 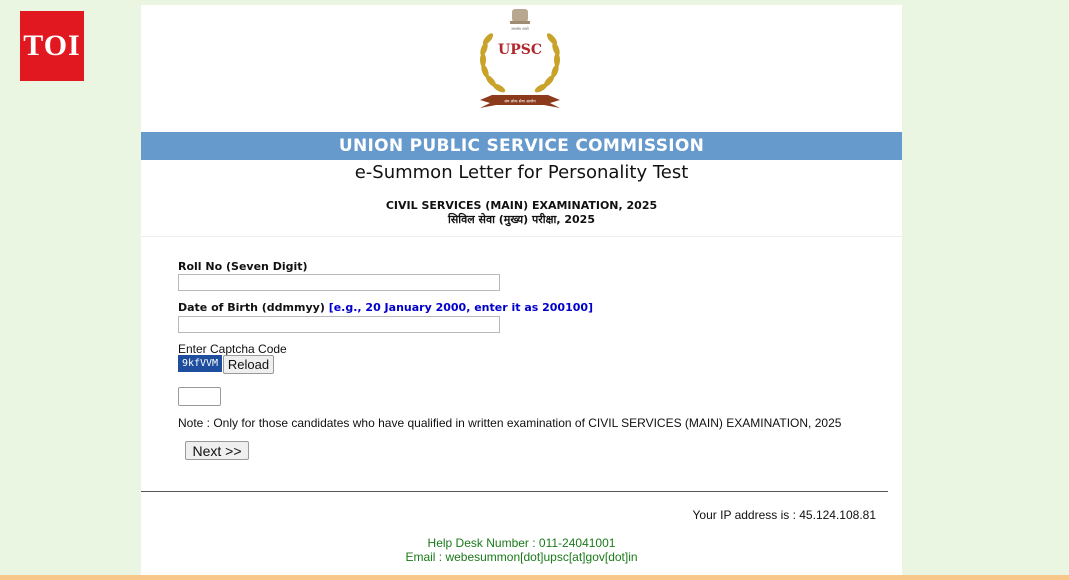 What do you see at coordinates (521, 236) in the screenshot?
I see `divider` at bounding box center [521, 236].